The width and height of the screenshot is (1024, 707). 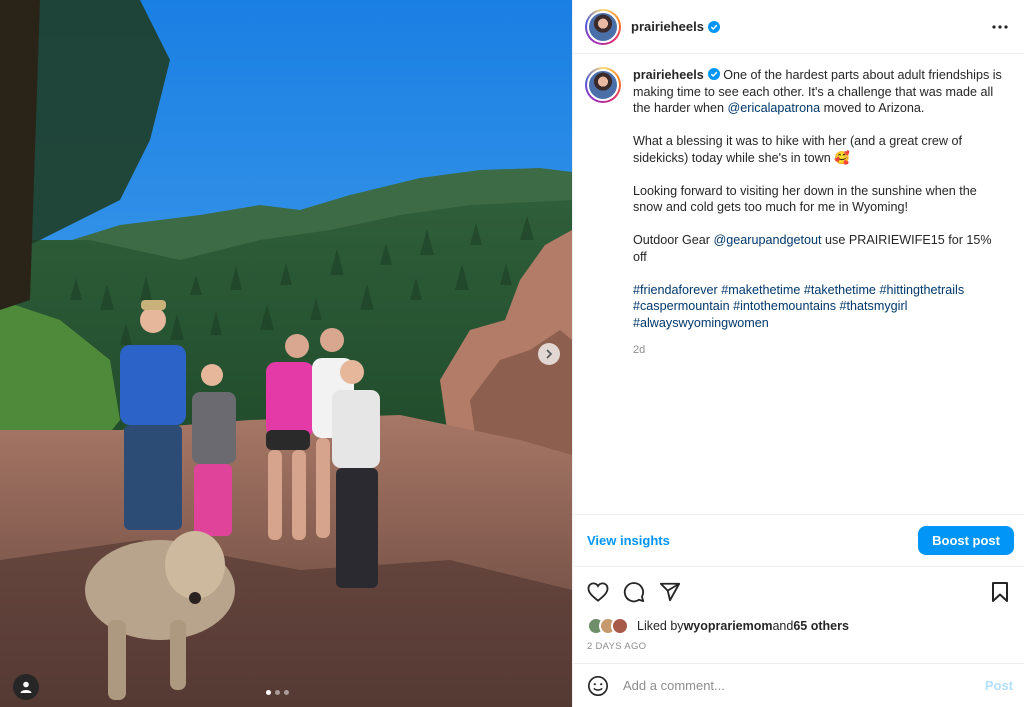 What do you see at coordinates (620, 626) in the screenshot?
I see `liker-avatar` at bounding box center [620, 626].